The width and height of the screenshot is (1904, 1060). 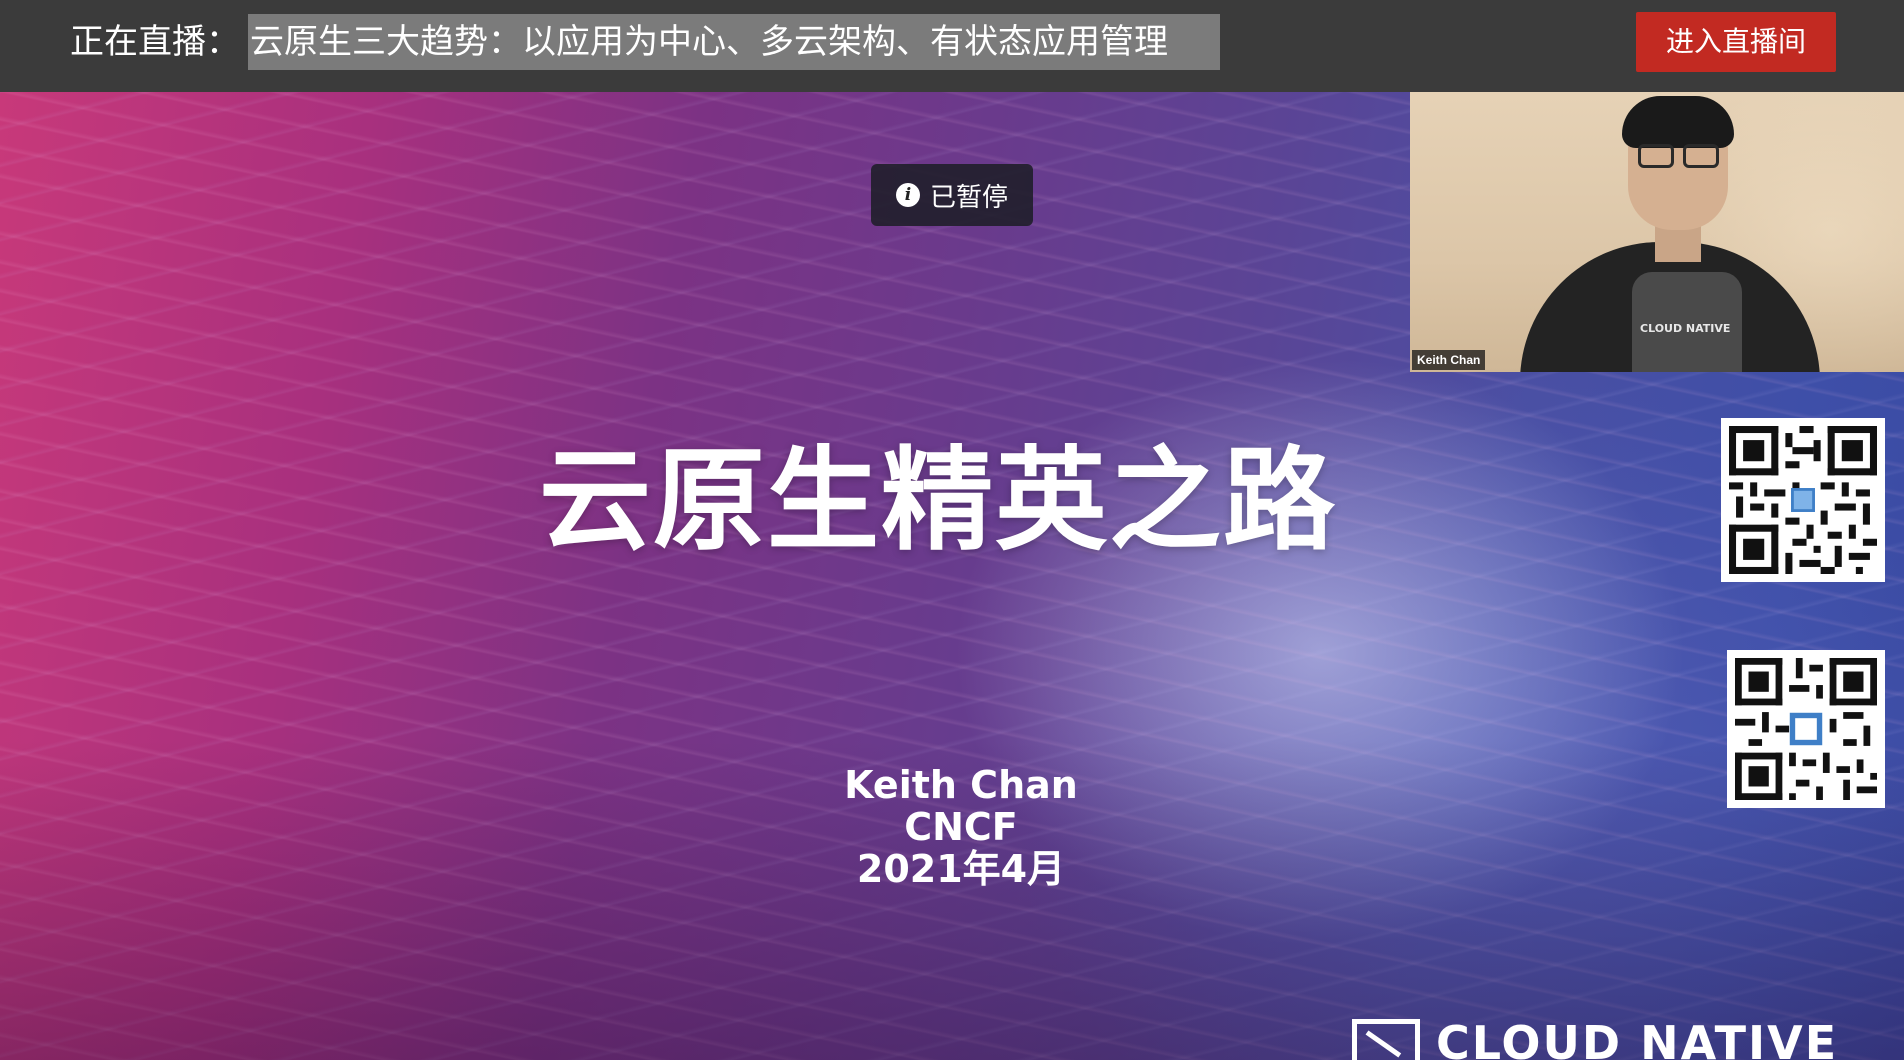 What do you see at coordinates (1637, 1038) in the screenshot?
I see `cloud-native-logo-text: CLOUD NATIVE` at bounding box center [1637, 1038].